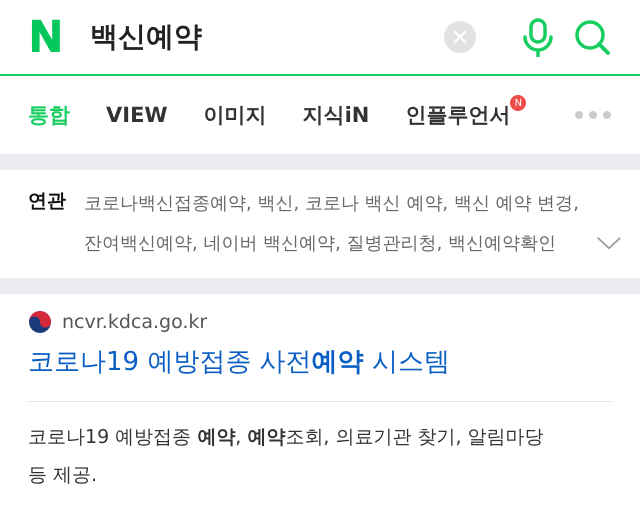 This screenshot has width=640, height=506. Describe the element at coordinates (609, 243) in the screenshot. I see `chevron-down-icon` at that location.